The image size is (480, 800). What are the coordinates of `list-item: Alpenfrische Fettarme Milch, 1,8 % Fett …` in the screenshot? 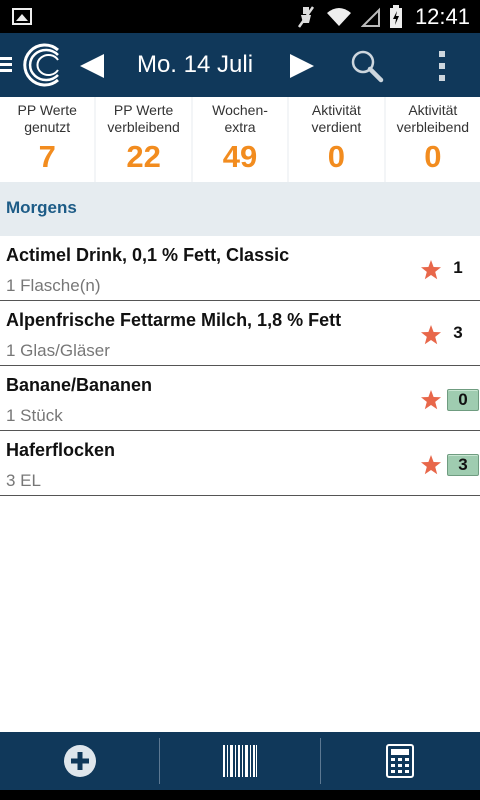 It's located at (240, 333).